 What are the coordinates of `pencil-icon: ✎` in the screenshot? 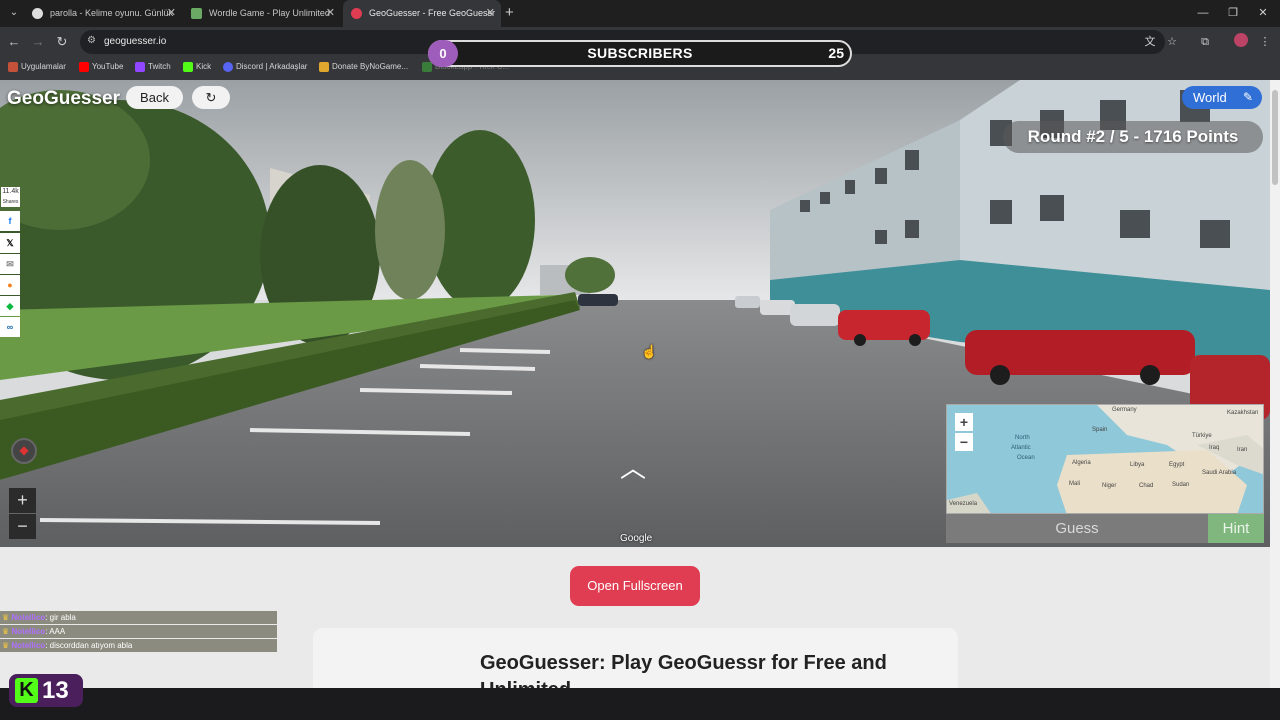 It's located at (1247, 97).